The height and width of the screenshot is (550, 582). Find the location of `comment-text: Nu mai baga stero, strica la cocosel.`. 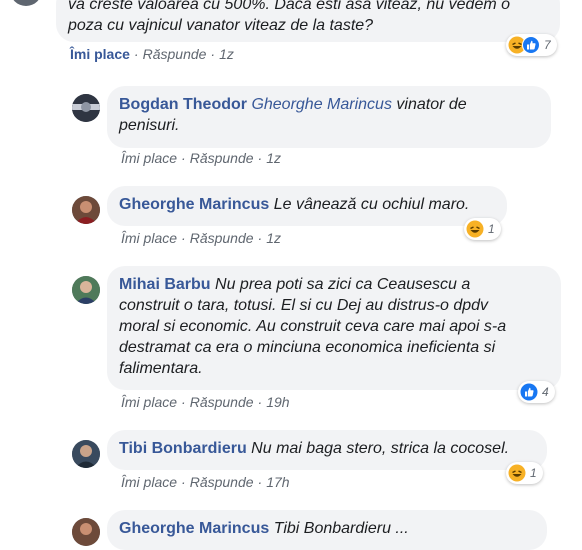

comment-text: Nu mai baga stero, strica la cocosel. is located at coordinates (380, 448).